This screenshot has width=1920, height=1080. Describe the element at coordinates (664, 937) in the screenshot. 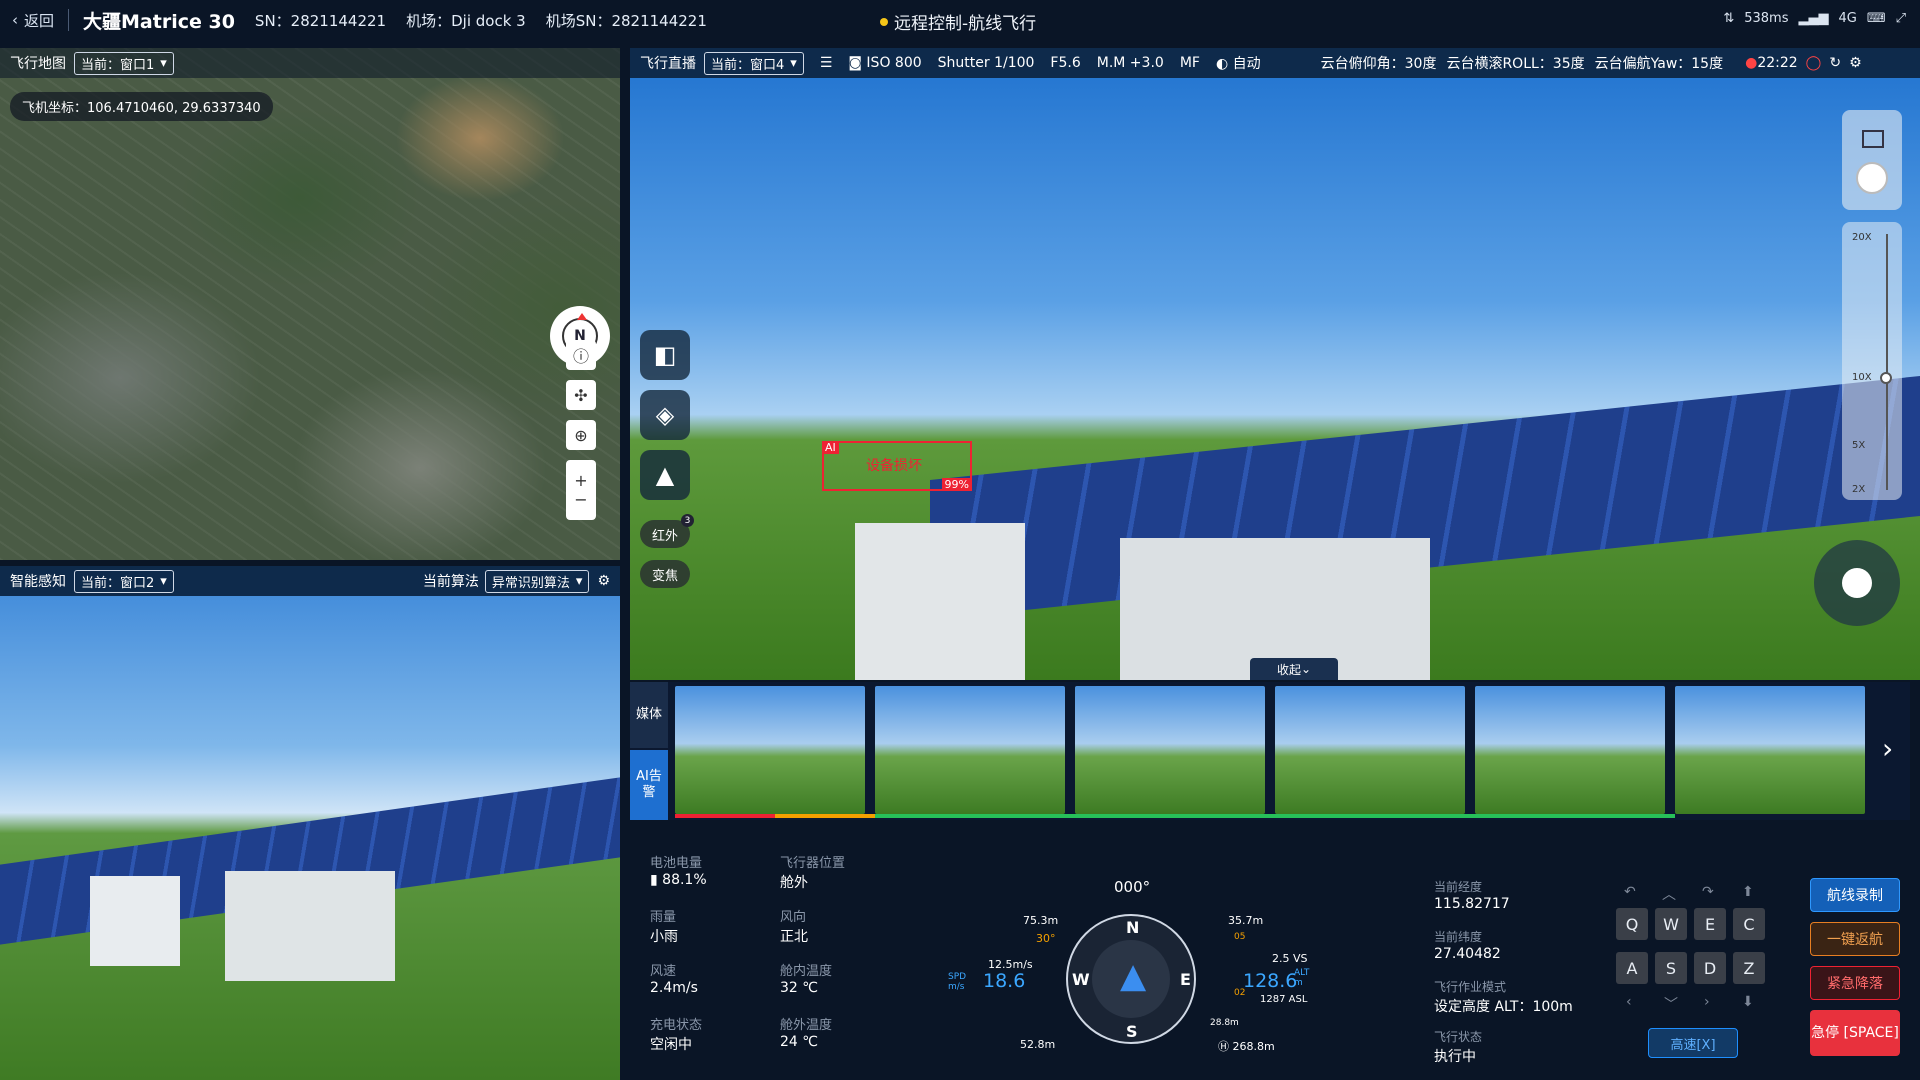

I see `rain-value: 小雨` at that location.